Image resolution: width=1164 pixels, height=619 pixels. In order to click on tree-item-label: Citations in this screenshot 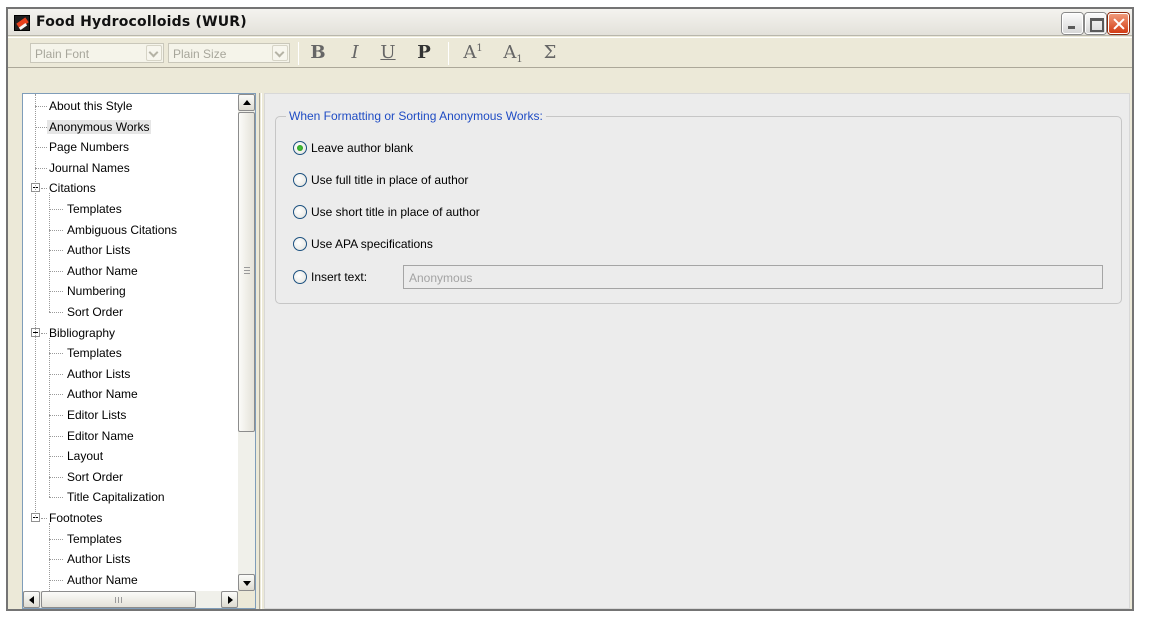, I will do `click(72, 188)`.